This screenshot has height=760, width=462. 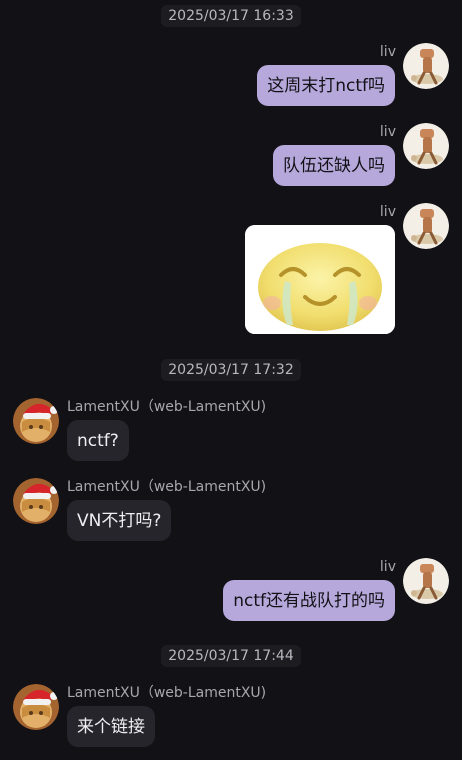 I want to click on timestamp: 2025/03/17 17:32, so click(x=231, y=370).